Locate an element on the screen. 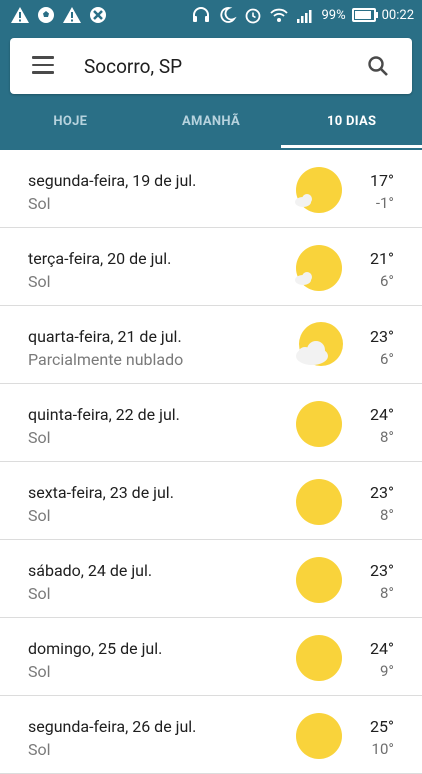  status-bar: 99% 00:22 is located at coordinates (211, 15).